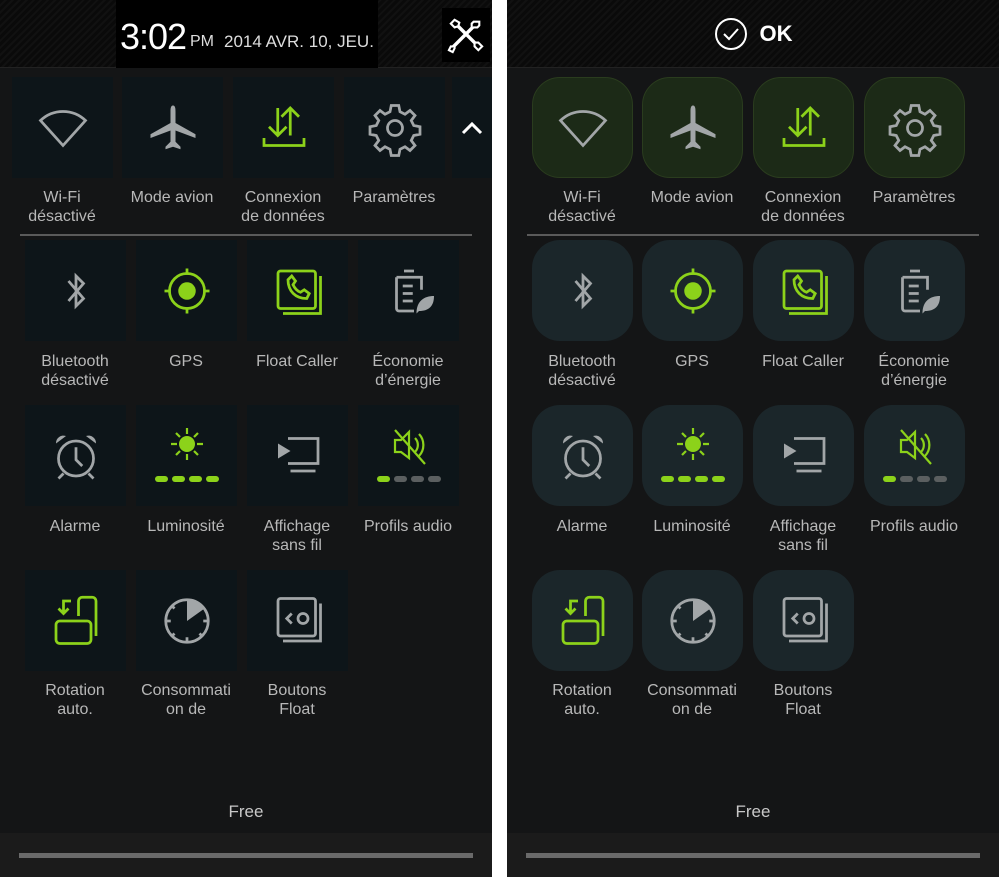  What do you see at coordinates (582, 371) in the screenshot?
I see `tile-label-bluetooth: Bluetooth désactivé` at bounding box center [582, 371].